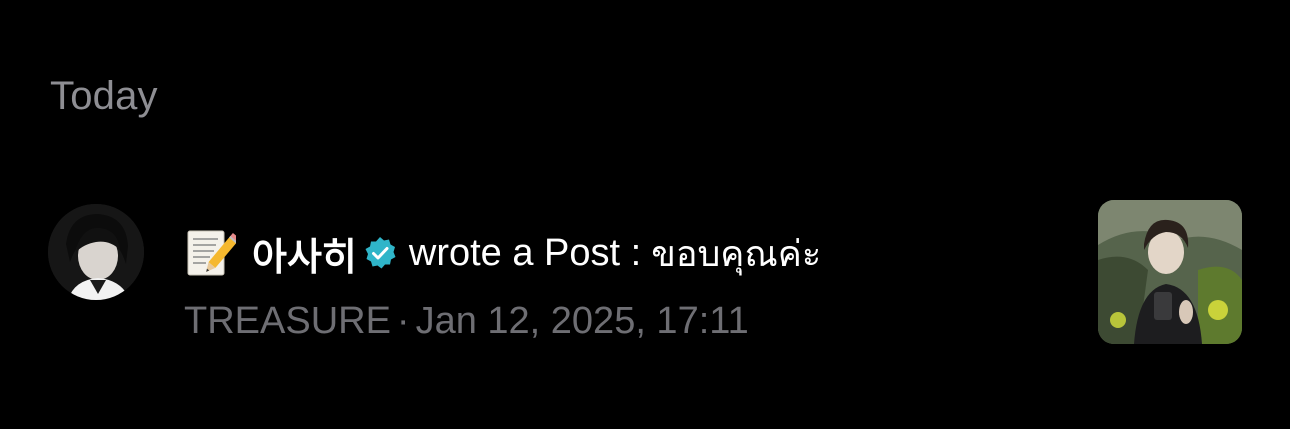 The width and height of the screenshot is (1290, 429). I want to click on notification-meta: TREASURE · Jan 12, 2025, 17:11, so click(624, 321).